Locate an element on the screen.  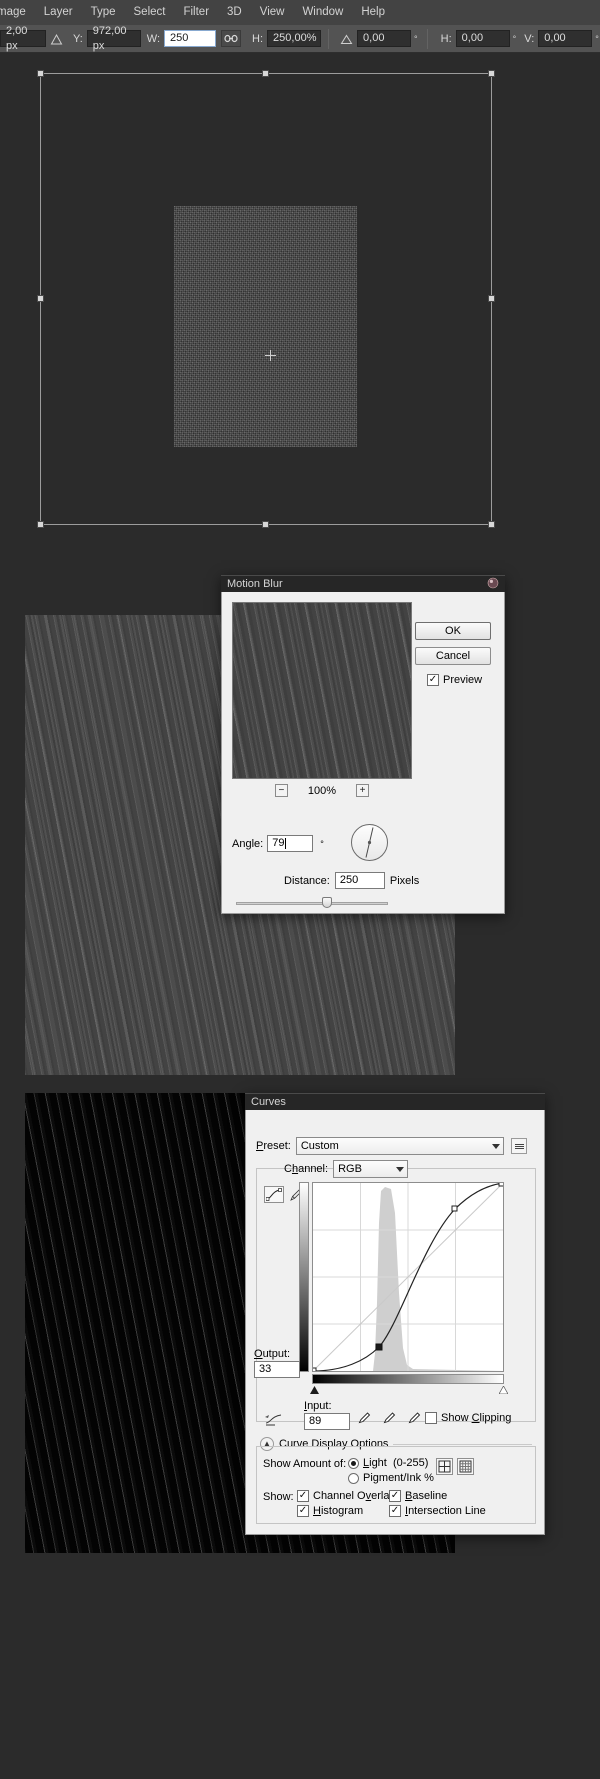
baseline-row: ✓ Baseline is located at coordinates (418, 1496).